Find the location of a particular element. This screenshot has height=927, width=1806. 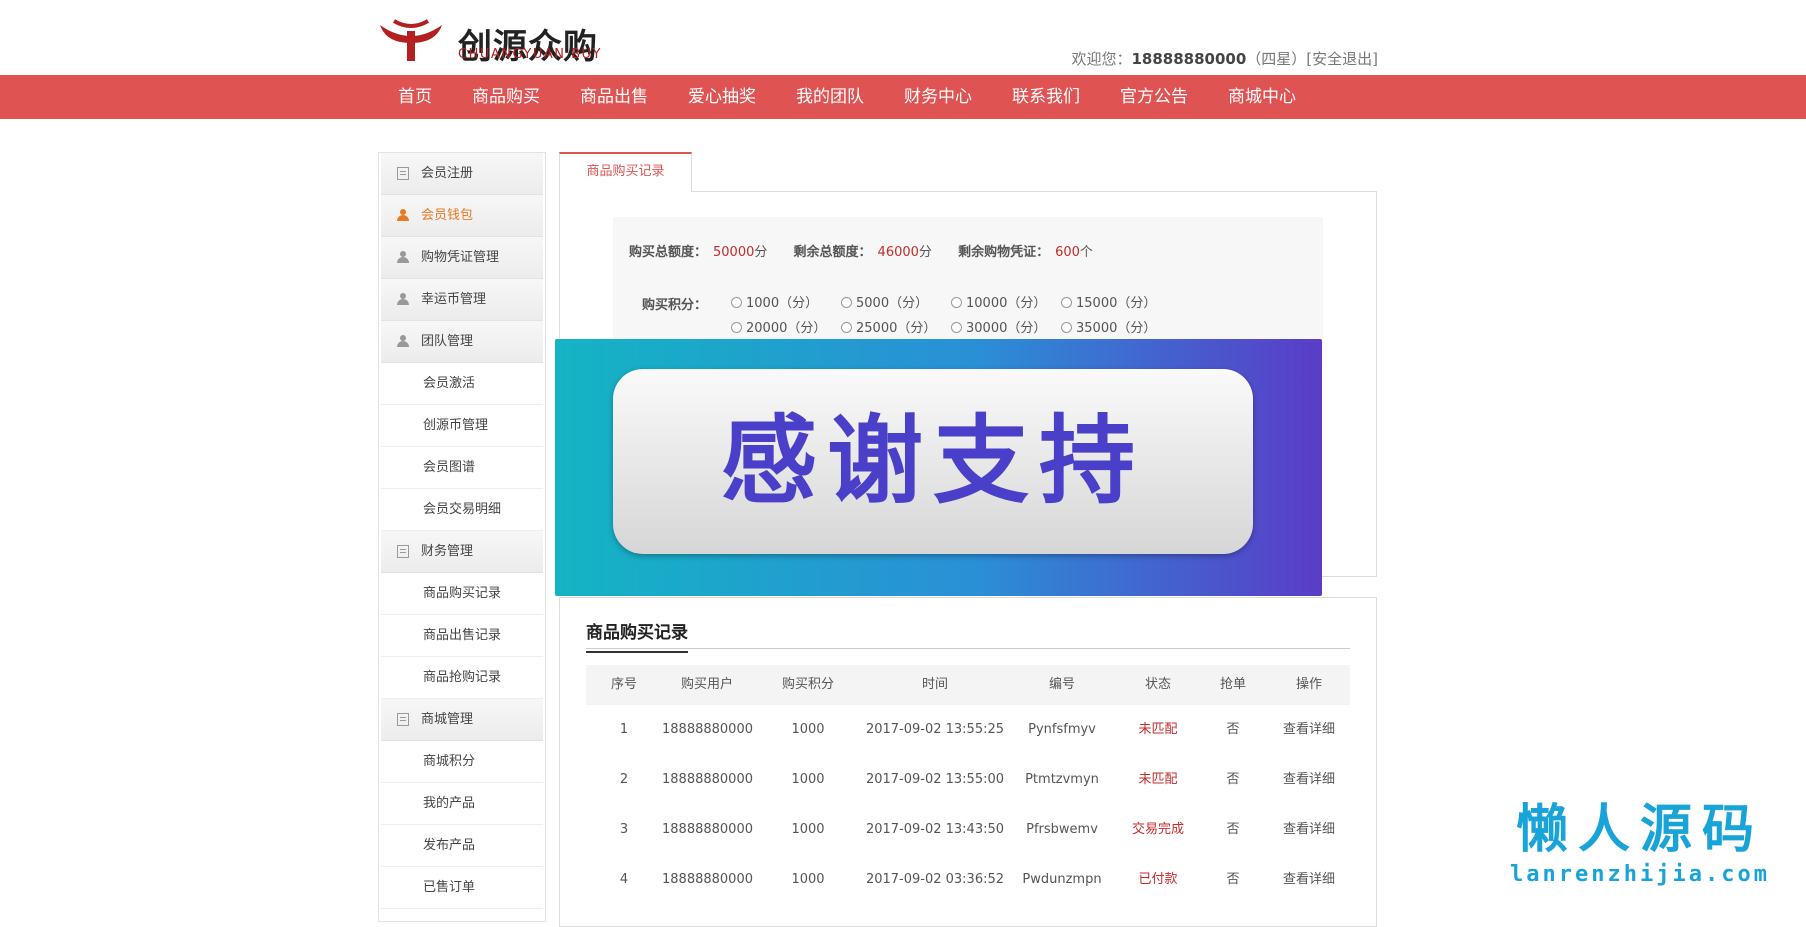

nav-home: 首页 is located at coordinates (415, 97).